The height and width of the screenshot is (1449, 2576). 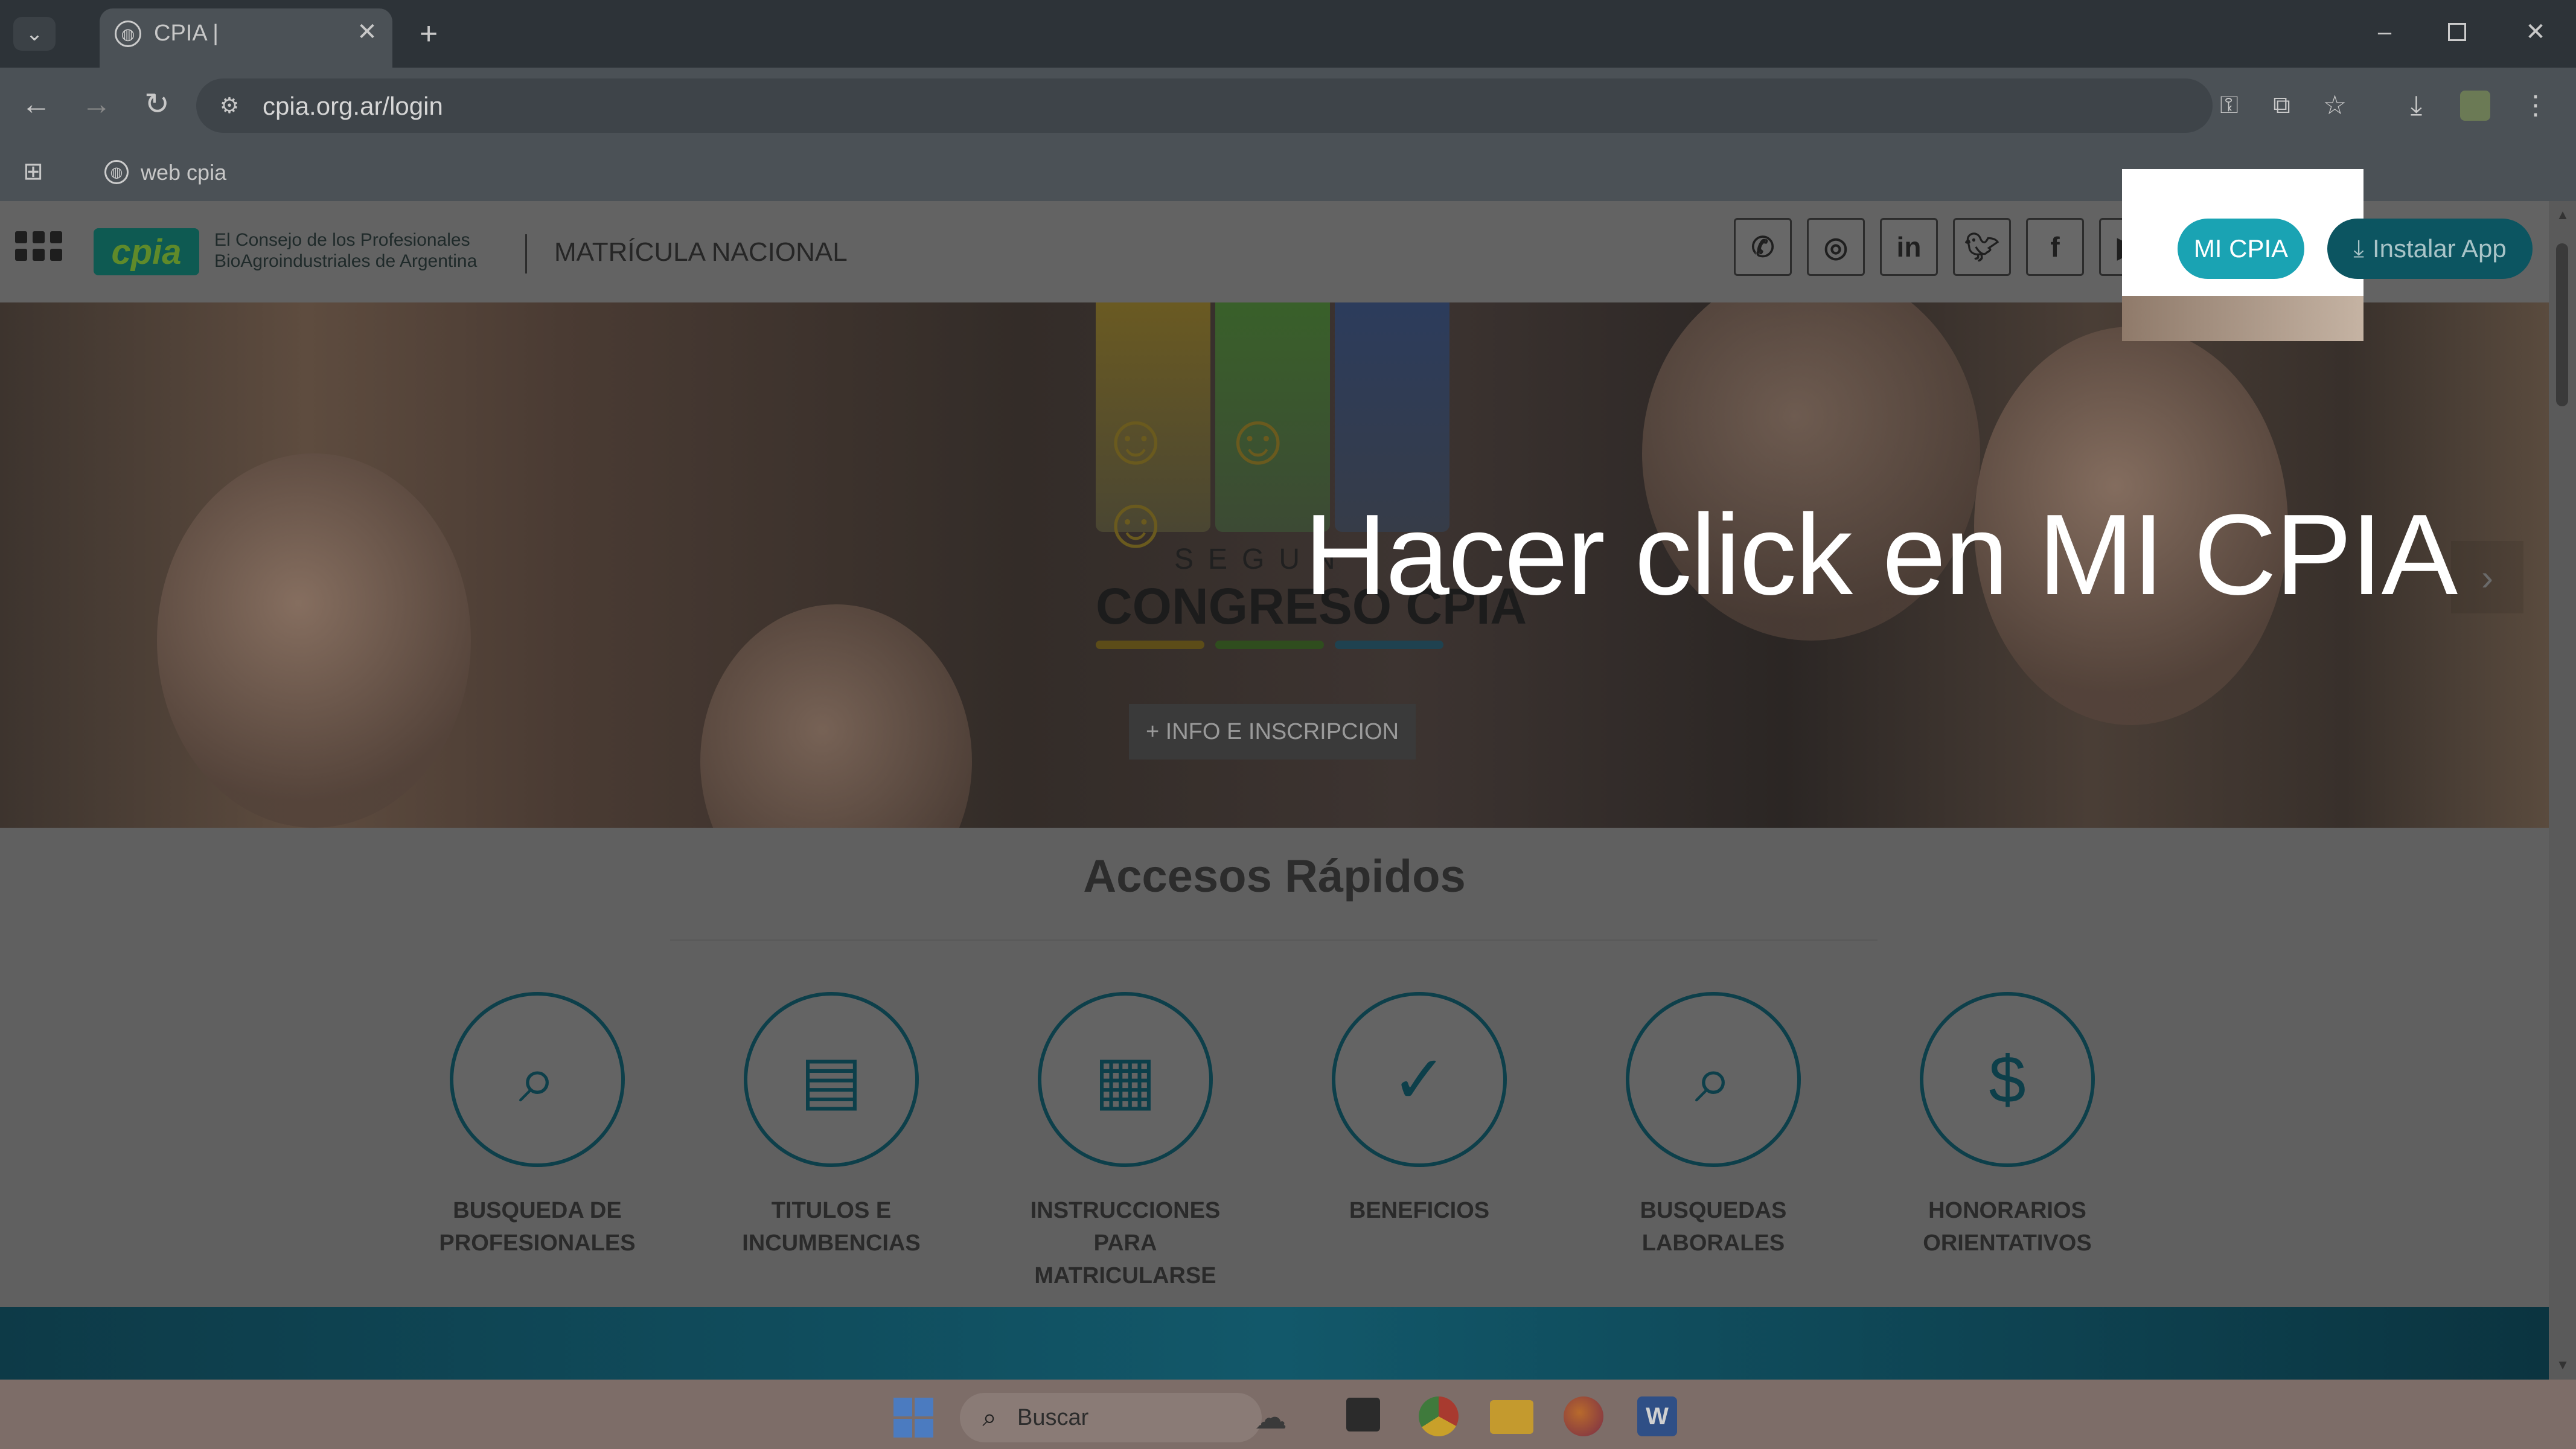 What do you see at coordinates (2535, 32) in the screenshot?
I see `window-close-icon: ✕` at bounding box center [2535, 32].